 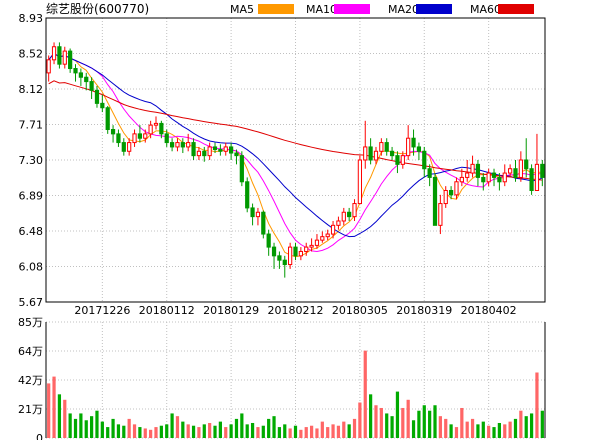 I want to click on legend-label: MA5, so click(x=242, y=9).